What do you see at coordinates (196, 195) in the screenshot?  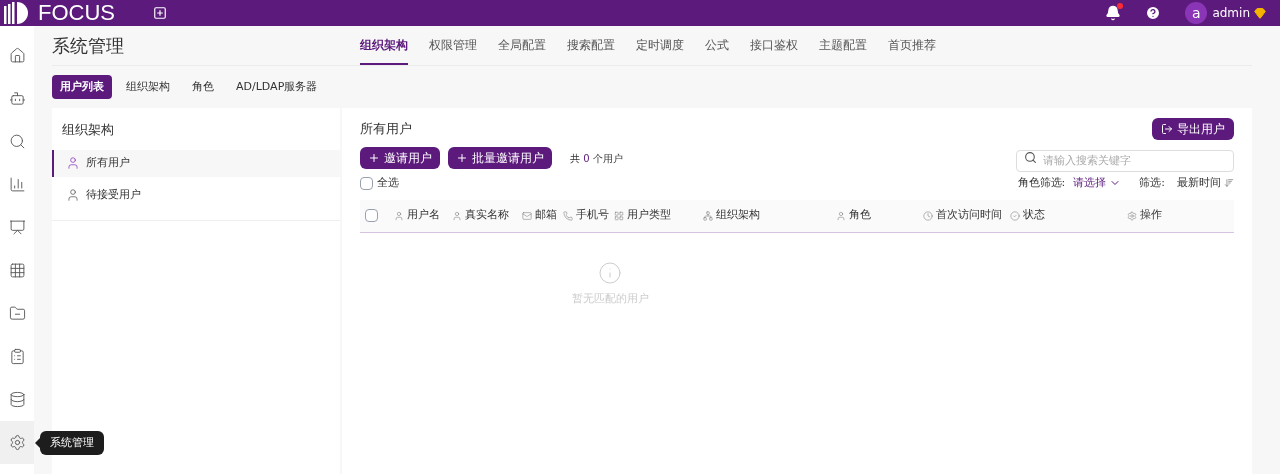 I see `tree-item: 待接受用户` at bounding box center [196, 195].